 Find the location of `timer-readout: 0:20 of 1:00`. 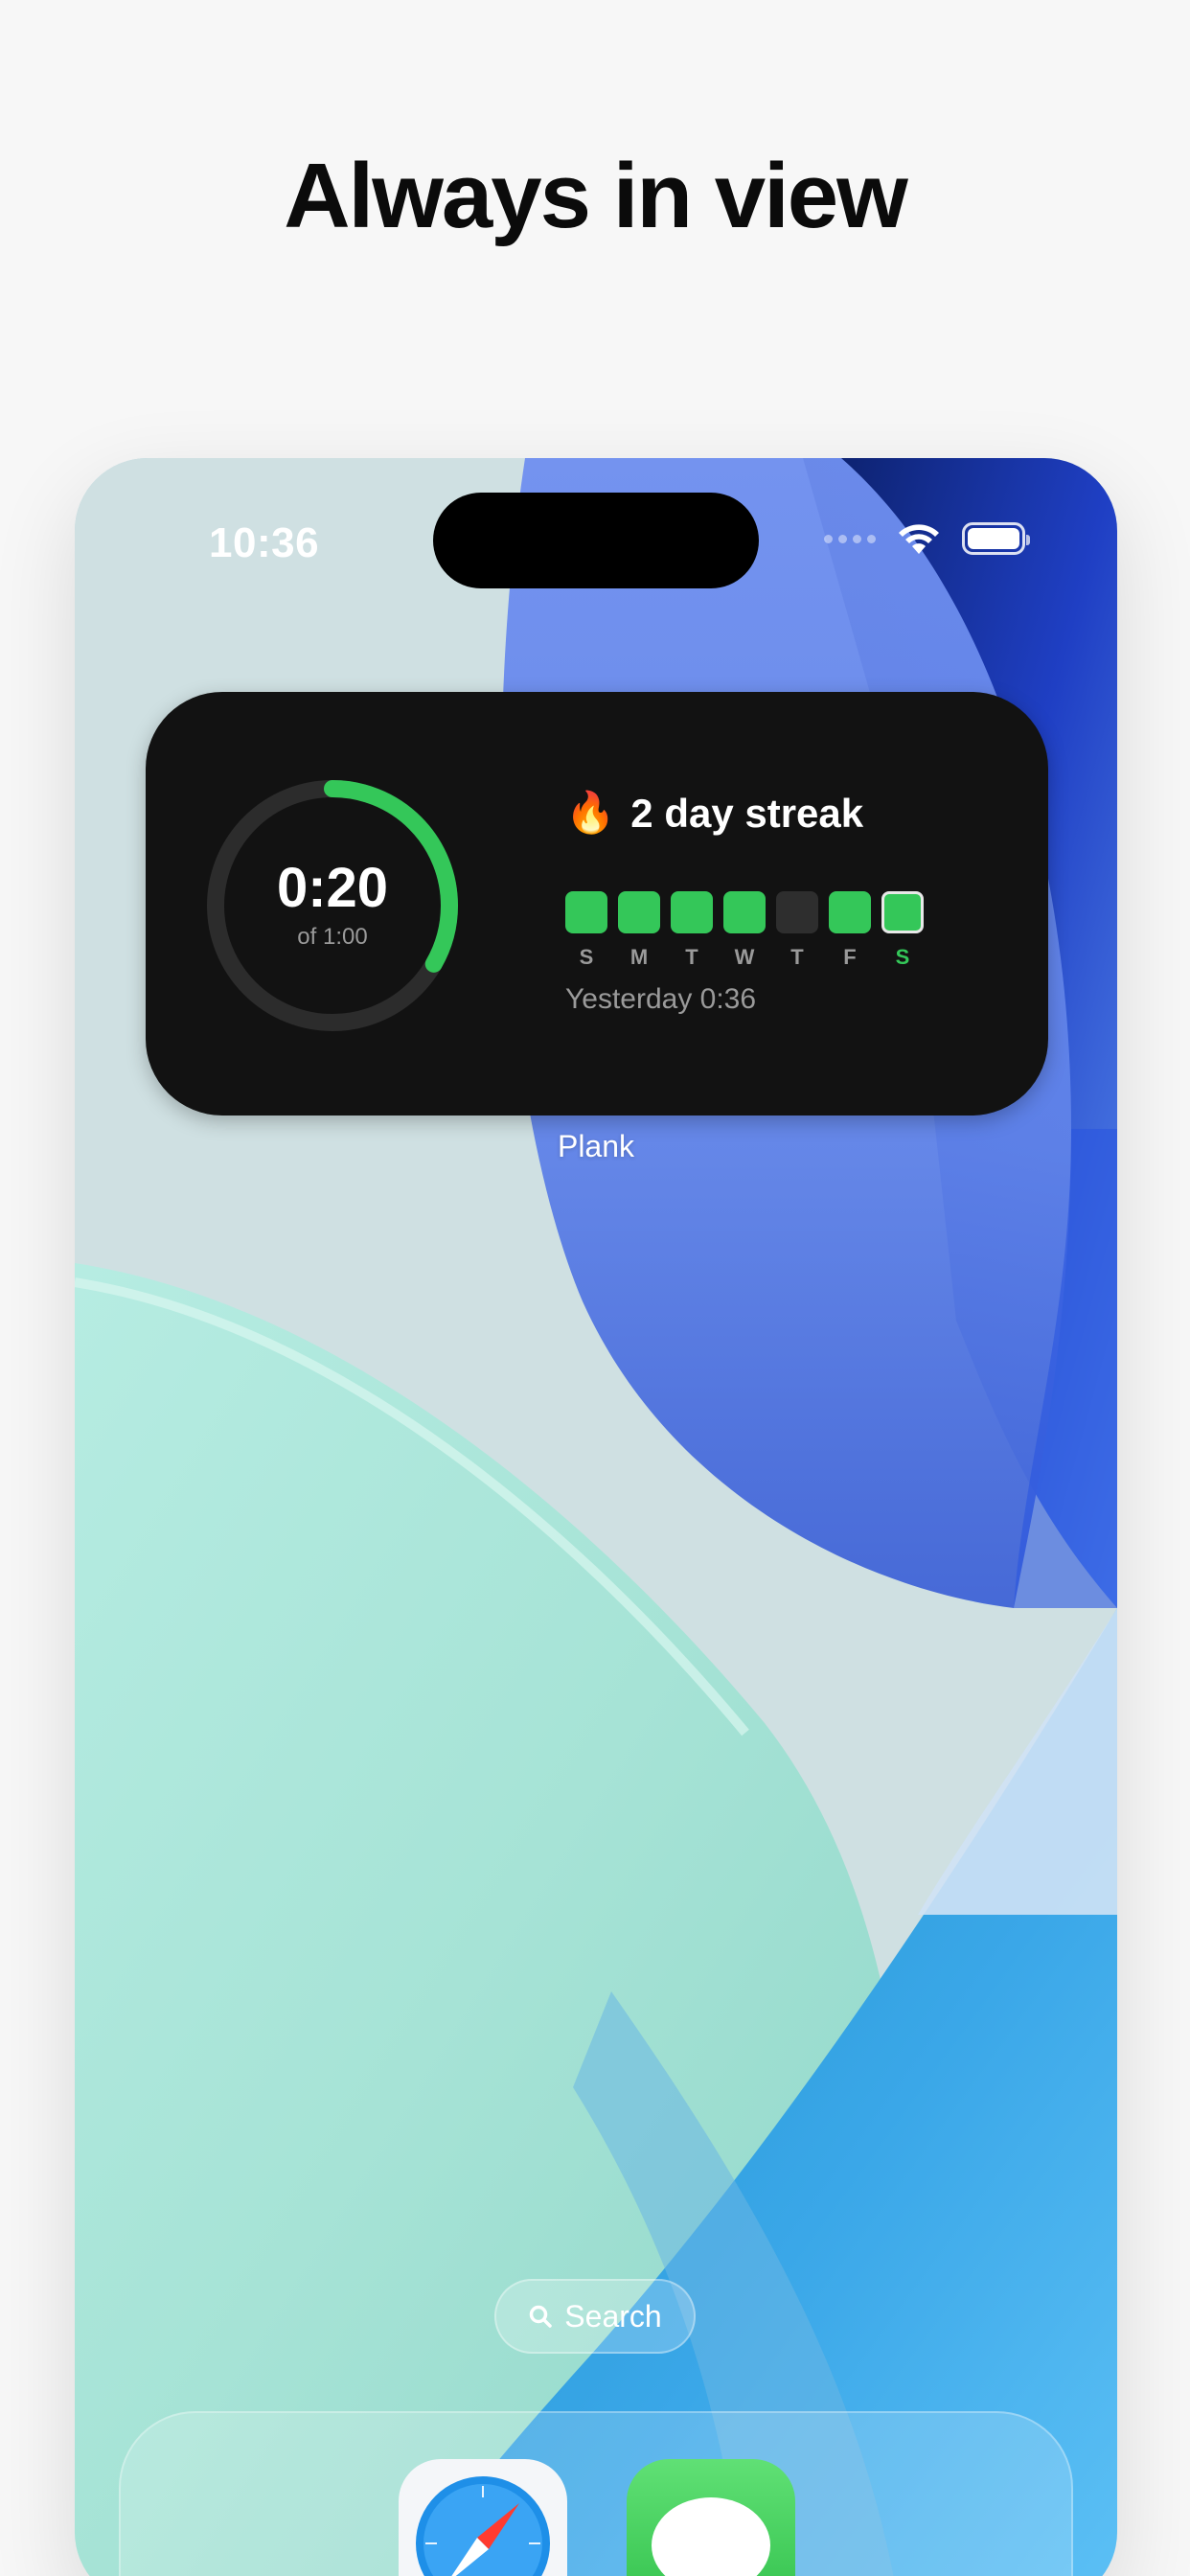

timer-readout: 0:20 of 1:00 is located at coordinates (333, 905).